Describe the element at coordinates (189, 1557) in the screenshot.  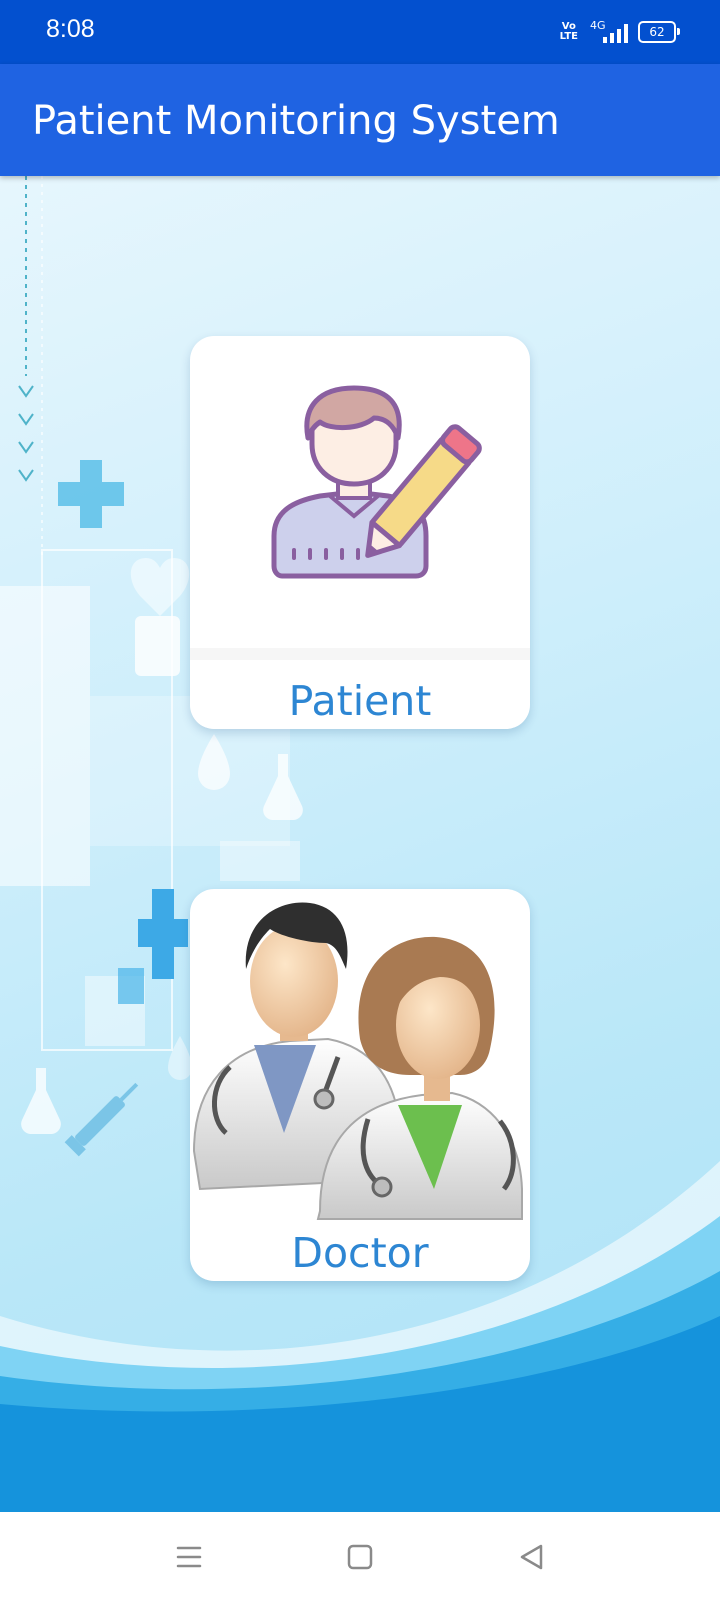
I see `menu-icon` at that location.